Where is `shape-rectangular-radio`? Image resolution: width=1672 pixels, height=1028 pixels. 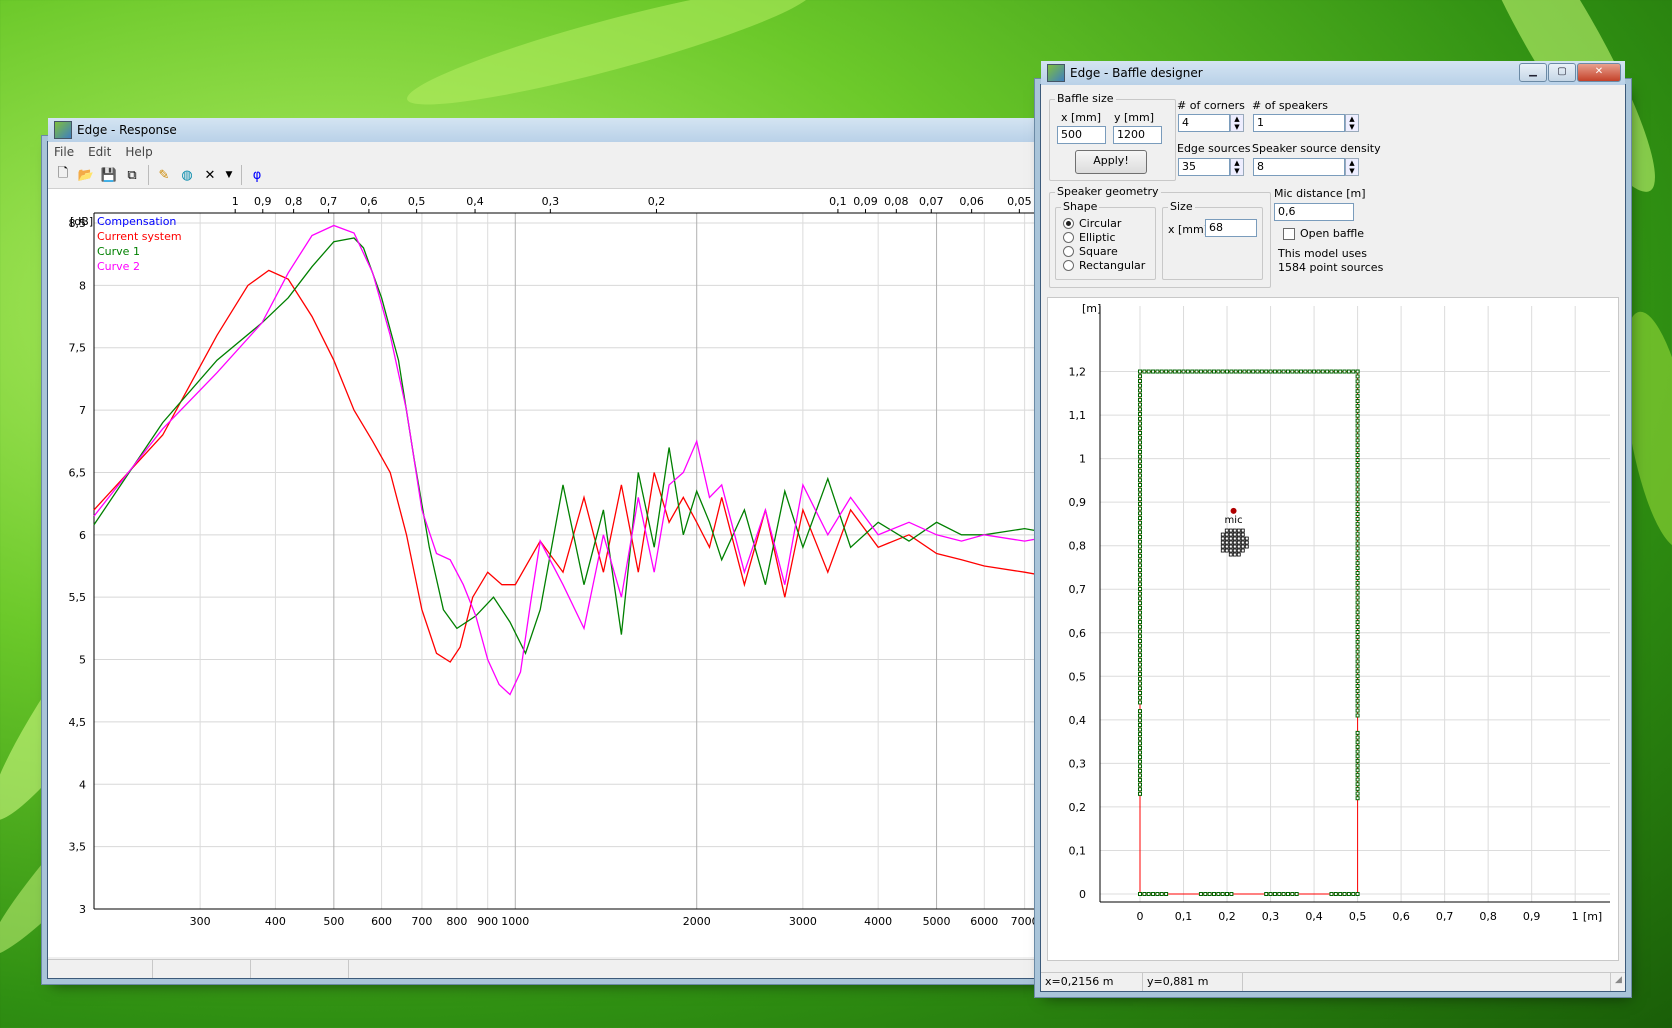
shape-rectangular-radio is located at coordinates (1068, 265).